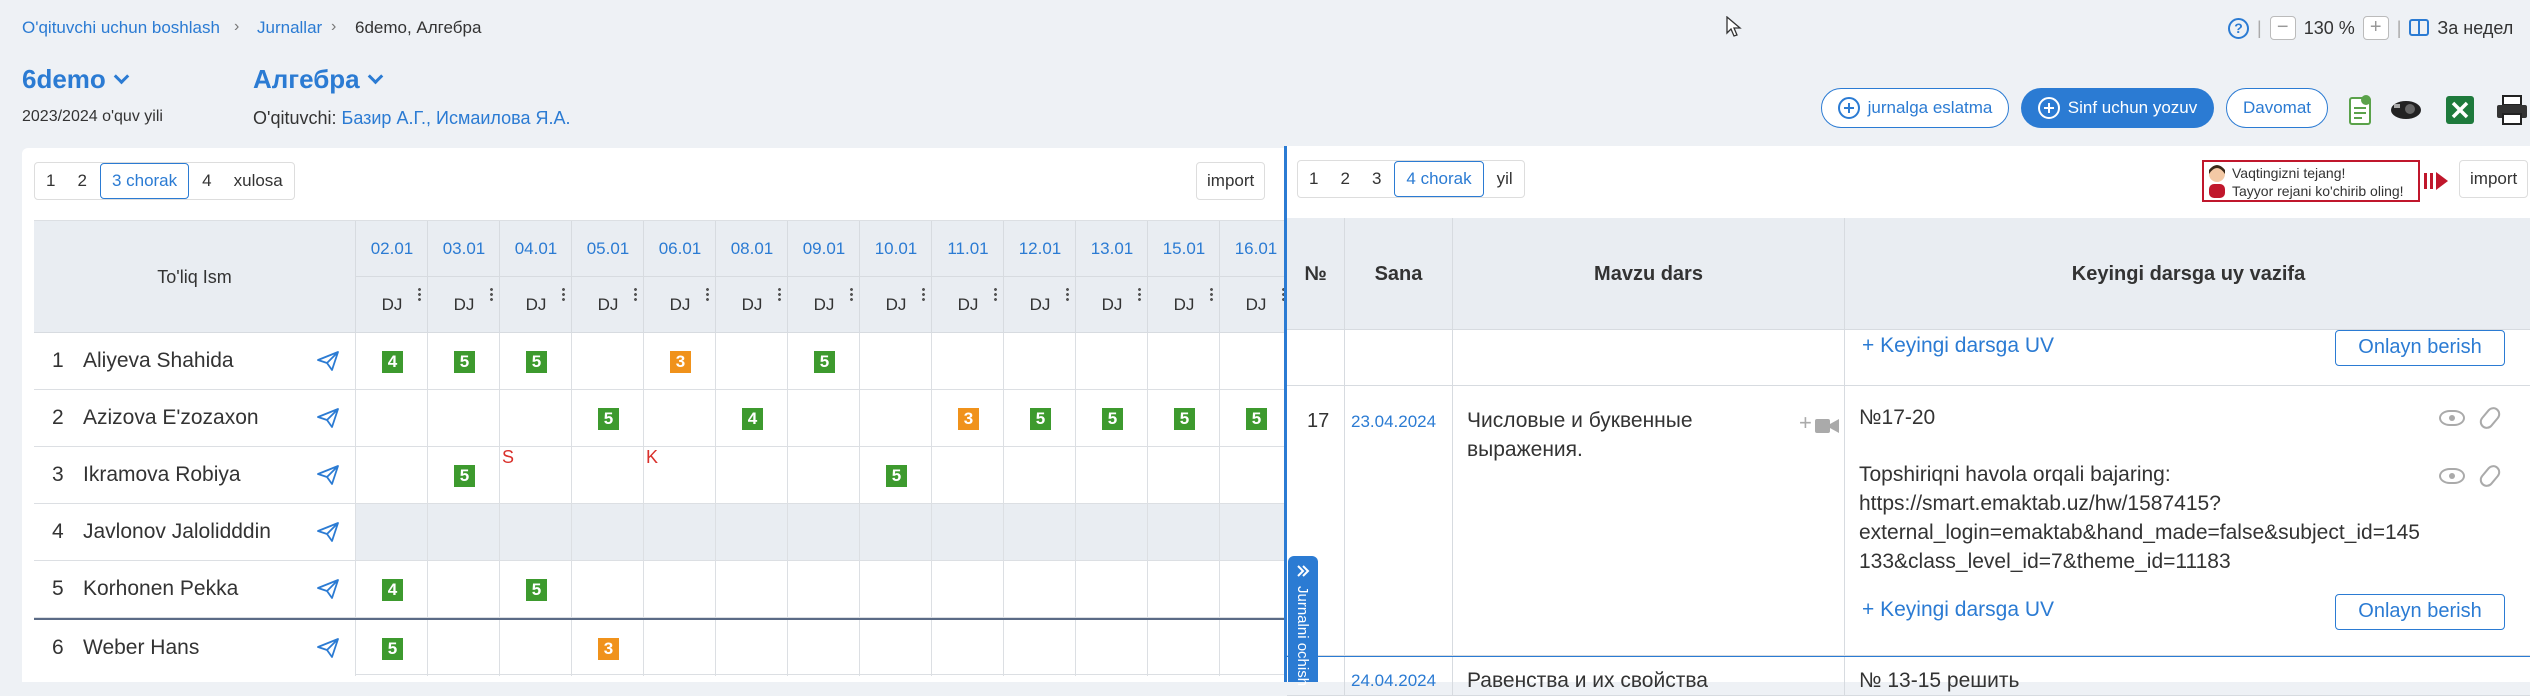 The image size is (2530, 696). Describe the element at coordinates (1376, 179) in the screenshot. I see `tab-period-3: 3` at that location.